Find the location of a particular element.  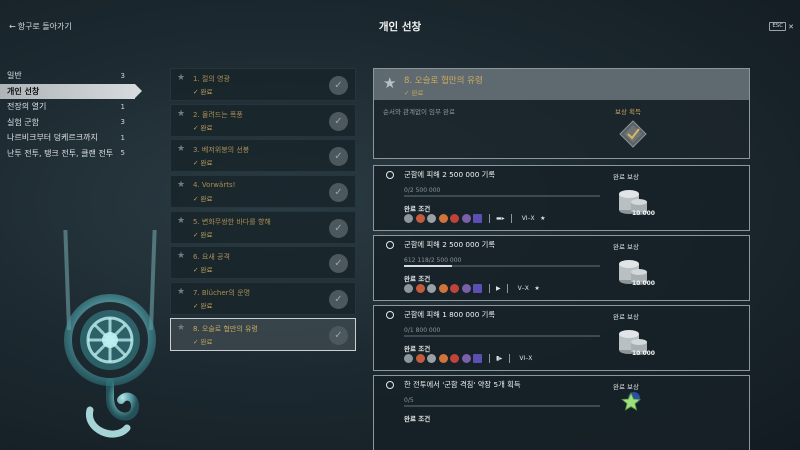

mission-card-4: 한 전투에서 '군함 격침' 약장 5개 획득 0/5 완료 조건 완료 보상 is located at coordinates (561, 412).